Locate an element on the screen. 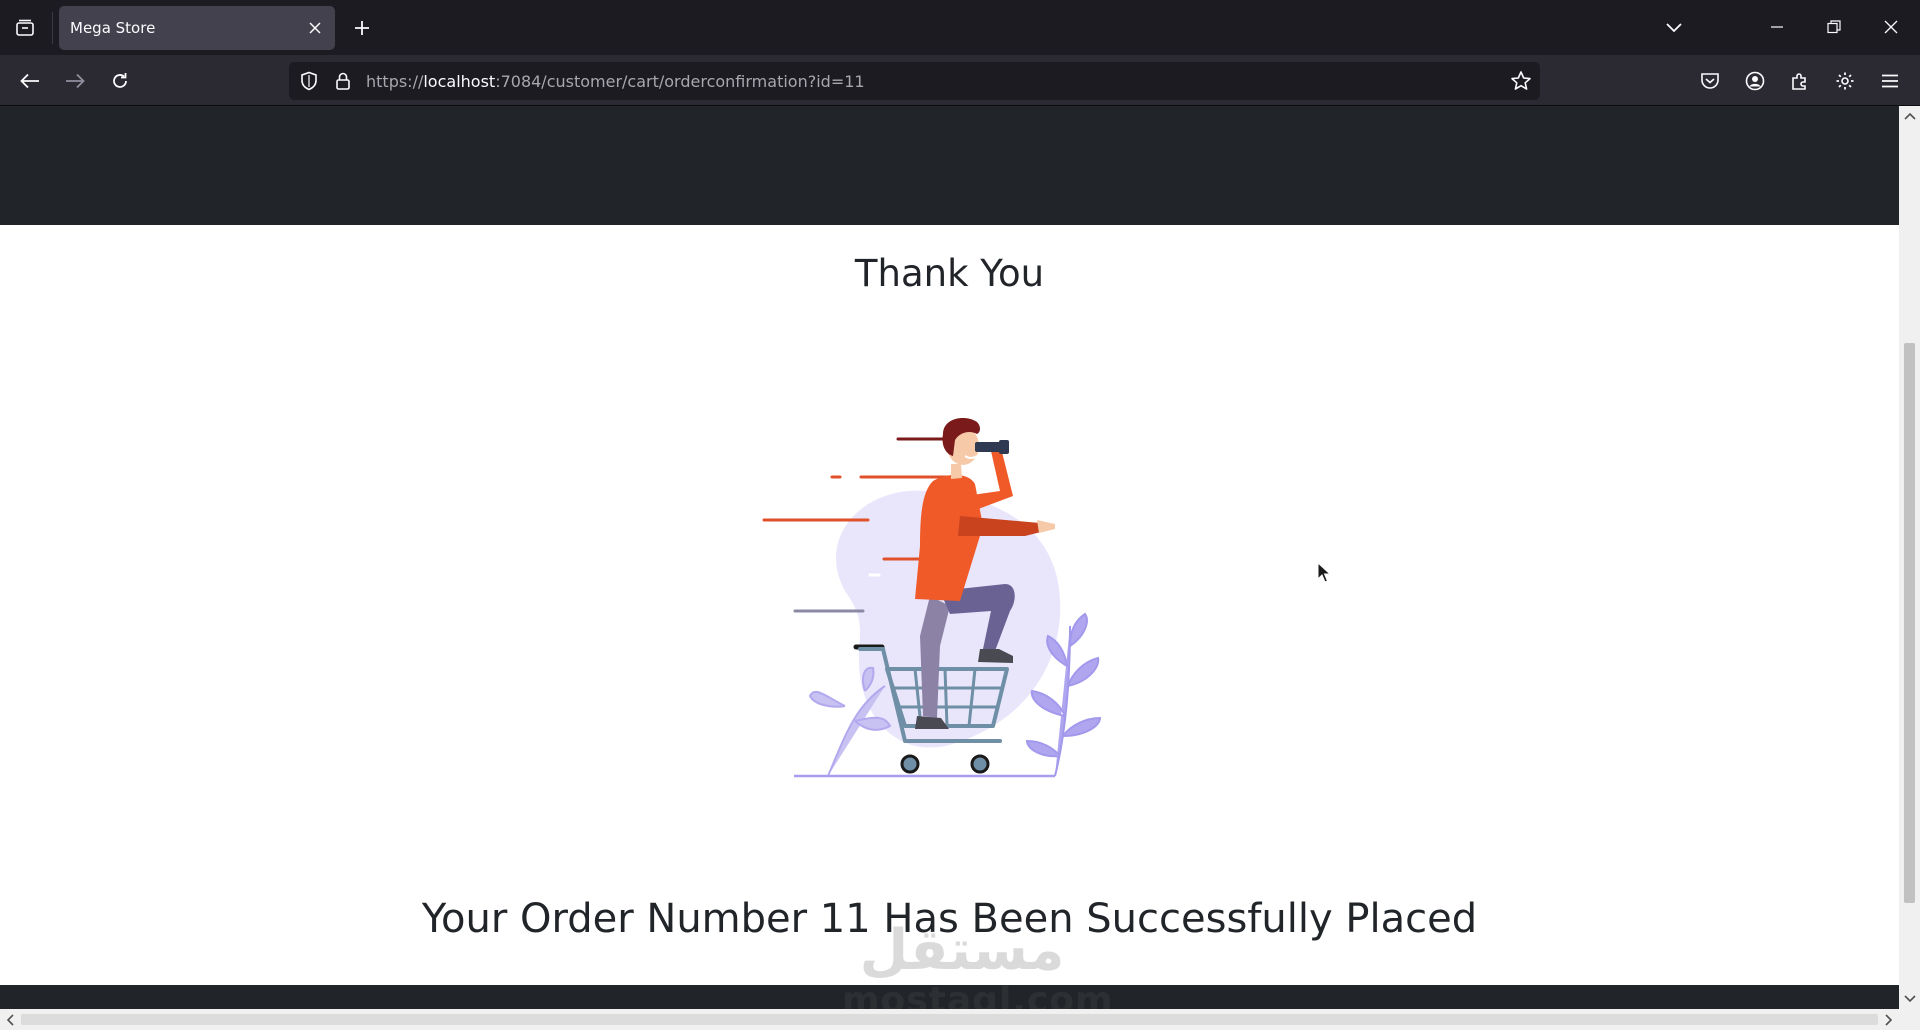 The width and height of the screenshot is (1920, 1030). horizontal-scrollbar is located at coordinates (949, 1019).